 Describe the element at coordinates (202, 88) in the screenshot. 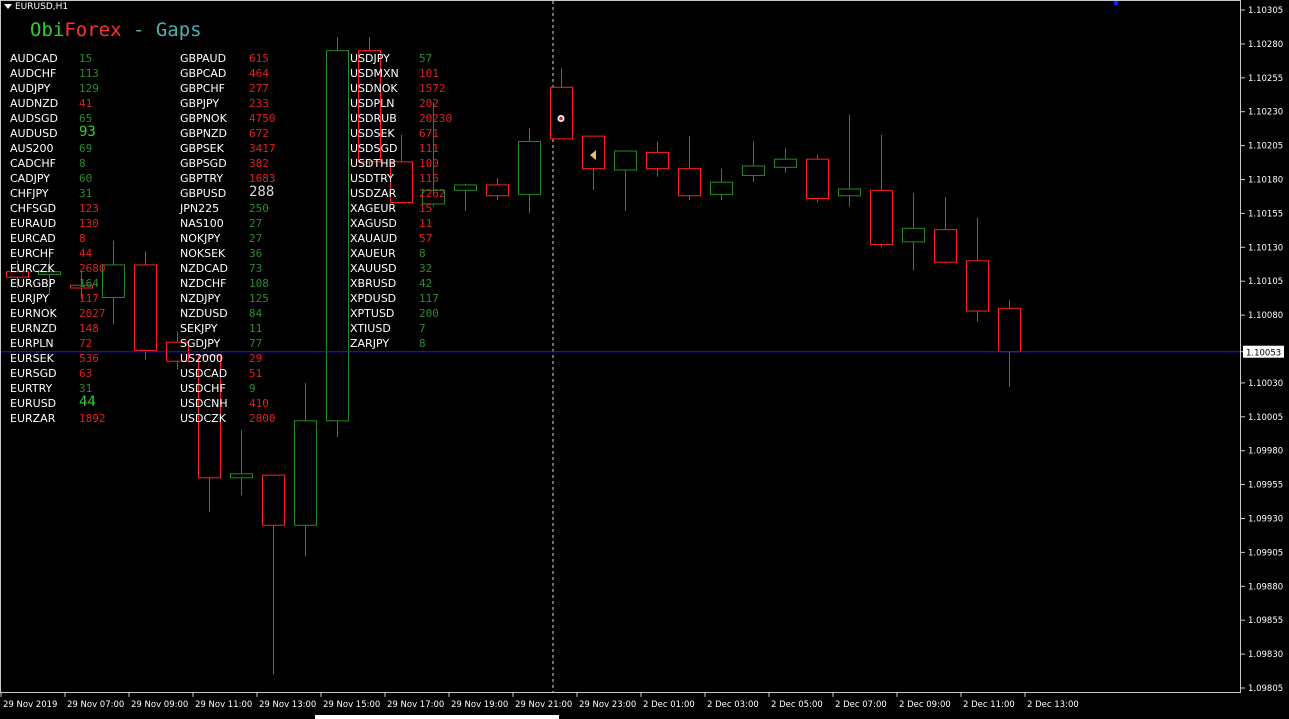

I see `gap-symbol: GBPCHF` at that location.